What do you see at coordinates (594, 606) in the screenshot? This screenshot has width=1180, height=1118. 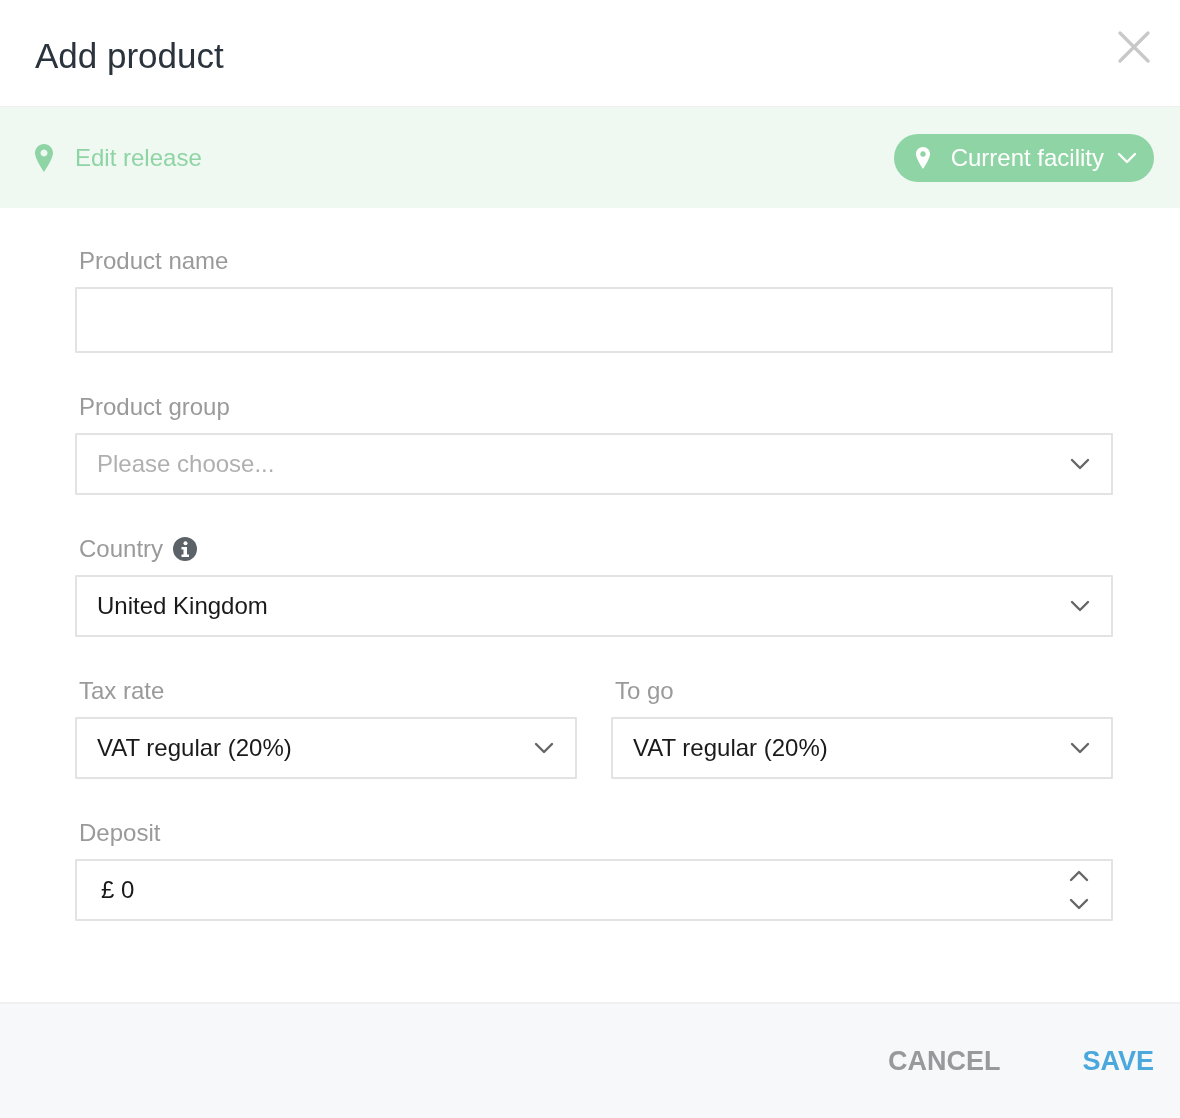 I see `dropdown-field: United Kingdom` at bounding box center [594, 606].